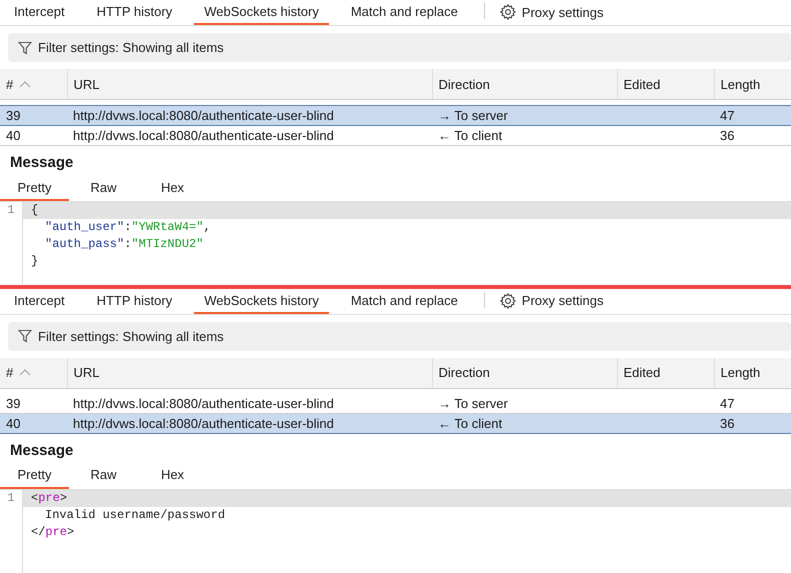  What do you see at coordinates (124, 244) in the screenshot?
I see `code-line: "auth_pass":"MTIzNDU2"` at bounding box center [124, 244].